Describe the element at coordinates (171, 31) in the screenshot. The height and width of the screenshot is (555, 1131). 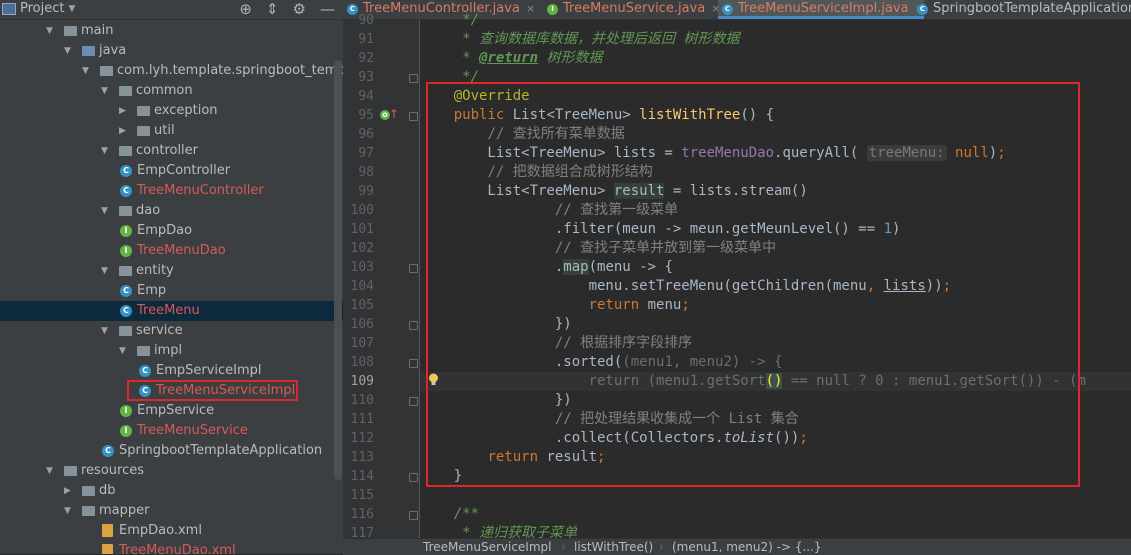
I see `tree-item: ▼ main` at that location.